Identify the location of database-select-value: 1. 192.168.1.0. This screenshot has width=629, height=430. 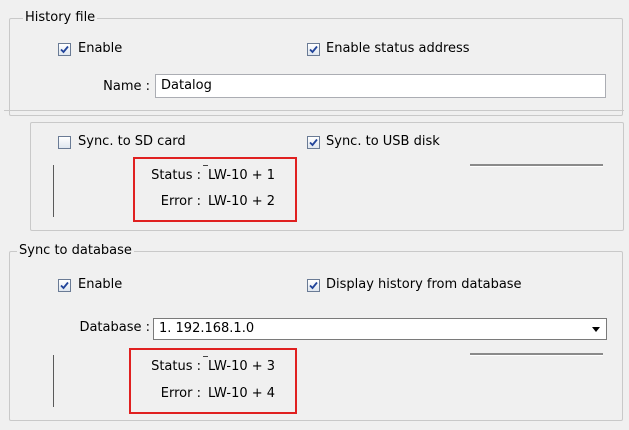
(207, 328).